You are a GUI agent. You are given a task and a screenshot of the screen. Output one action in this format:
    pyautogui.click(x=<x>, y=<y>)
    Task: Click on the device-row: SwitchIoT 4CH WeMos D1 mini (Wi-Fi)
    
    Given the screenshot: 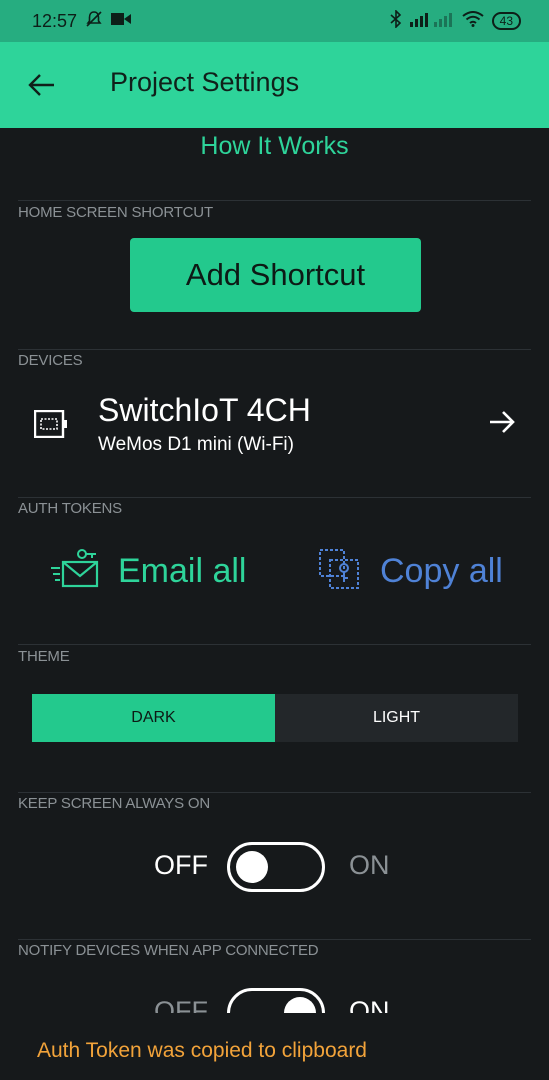 What is the action you would take?
    pyautogui.click(x=274, y=426)
    